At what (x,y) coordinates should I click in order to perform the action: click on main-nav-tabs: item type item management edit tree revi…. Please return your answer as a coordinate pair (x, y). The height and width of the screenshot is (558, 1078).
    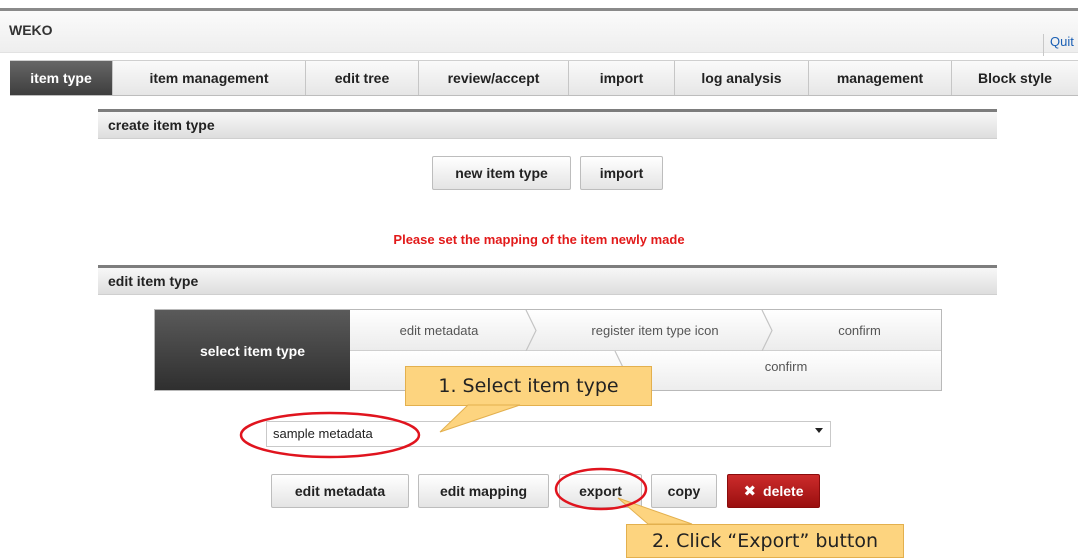
    Looking at the image, I should click on (544, 78).